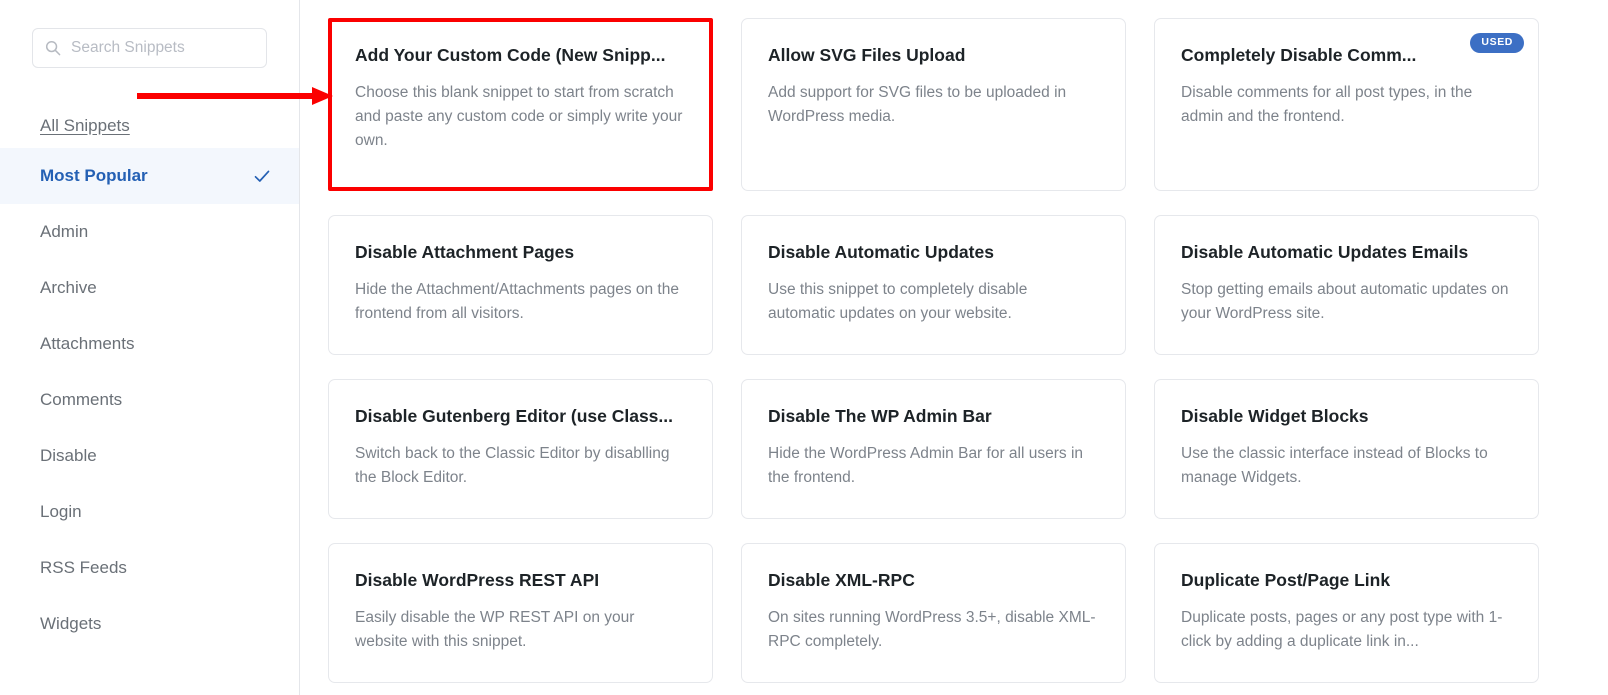 This screenshot has height=695, width=1608. What do you see at coordinates (94, 175) in the screenshot?
I see `sidebar-item-label: Most Popular` at bounding box center [94, 175].